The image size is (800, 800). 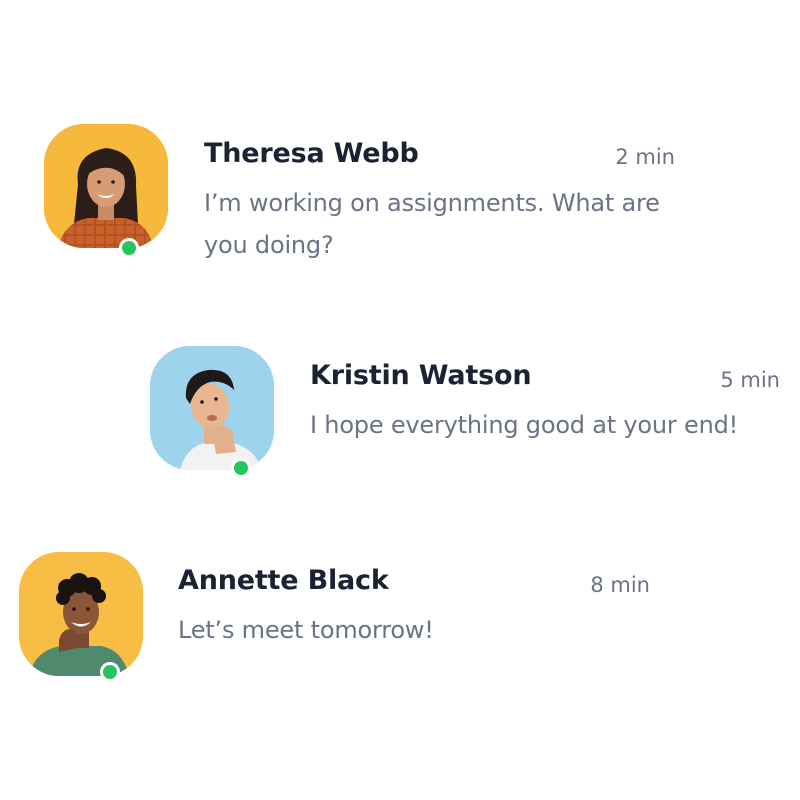 I want to click on contact-name: Annette Black, so click(x=283, y=580).